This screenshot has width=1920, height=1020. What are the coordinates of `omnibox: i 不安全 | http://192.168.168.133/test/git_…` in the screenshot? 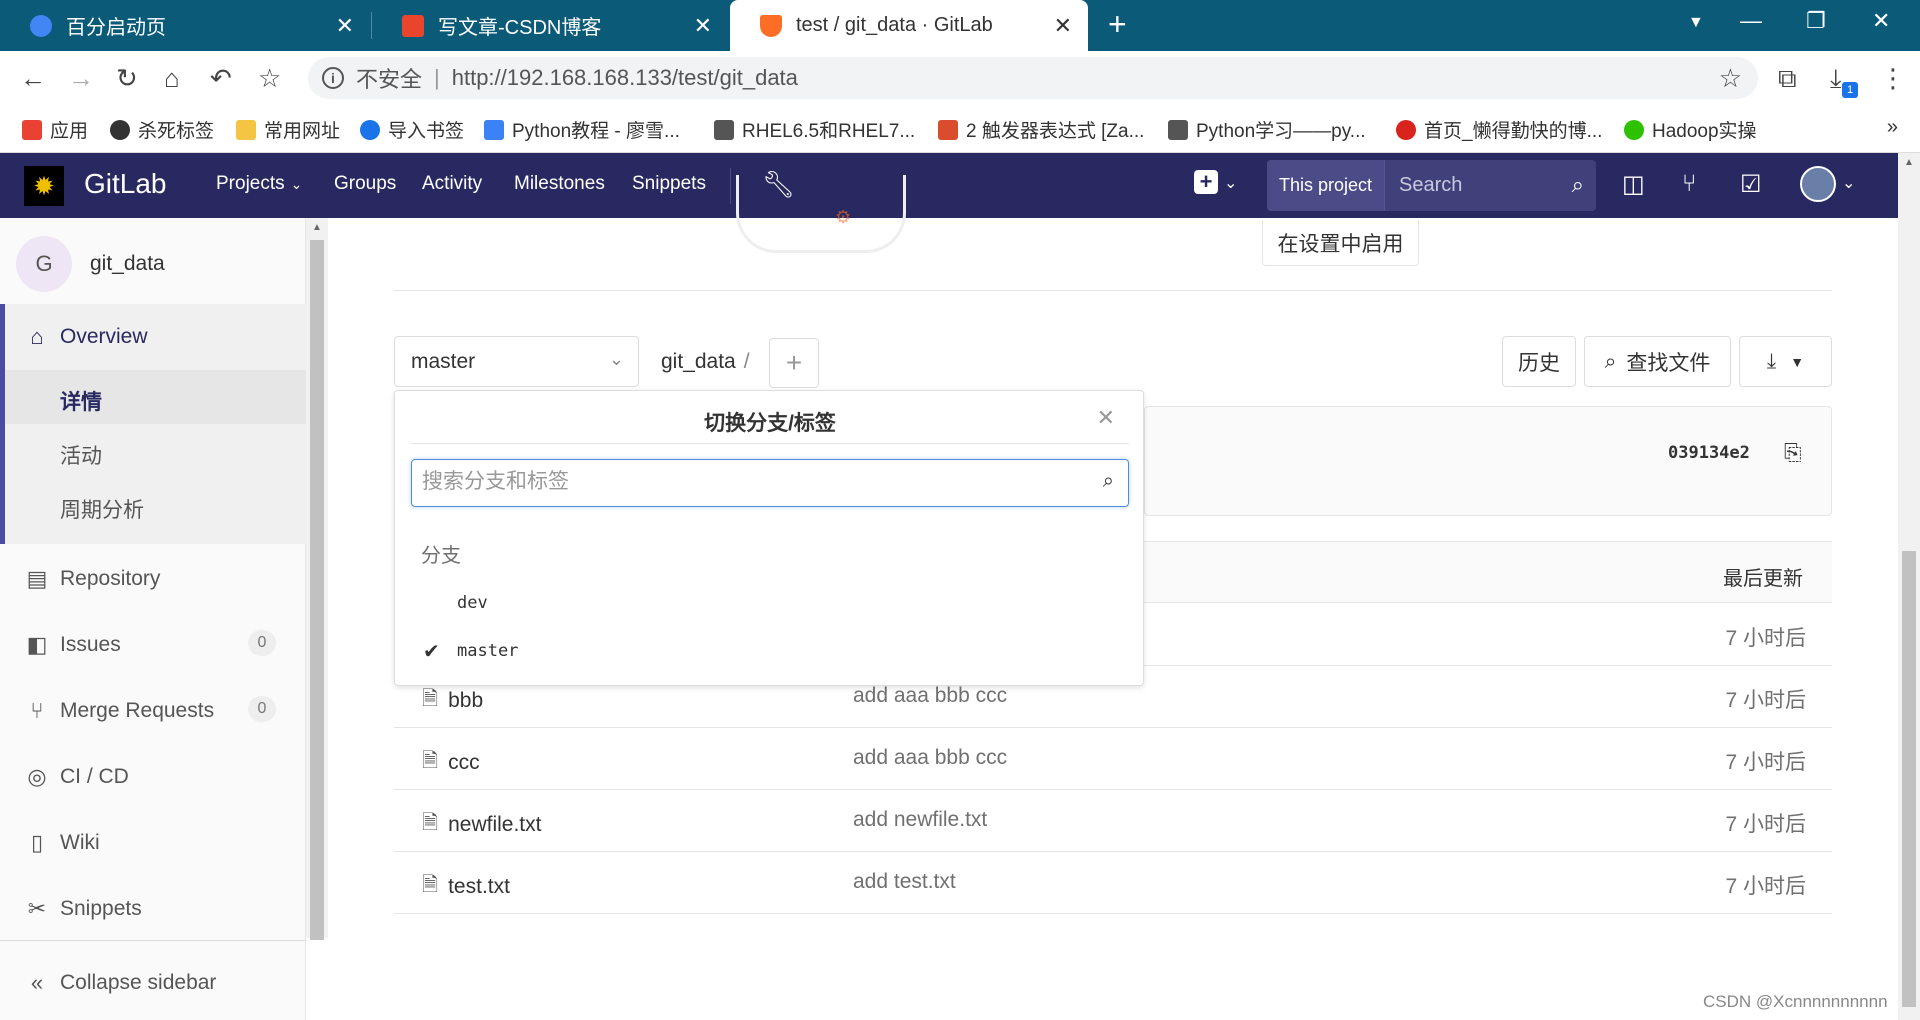 It's located at (1033, 78).